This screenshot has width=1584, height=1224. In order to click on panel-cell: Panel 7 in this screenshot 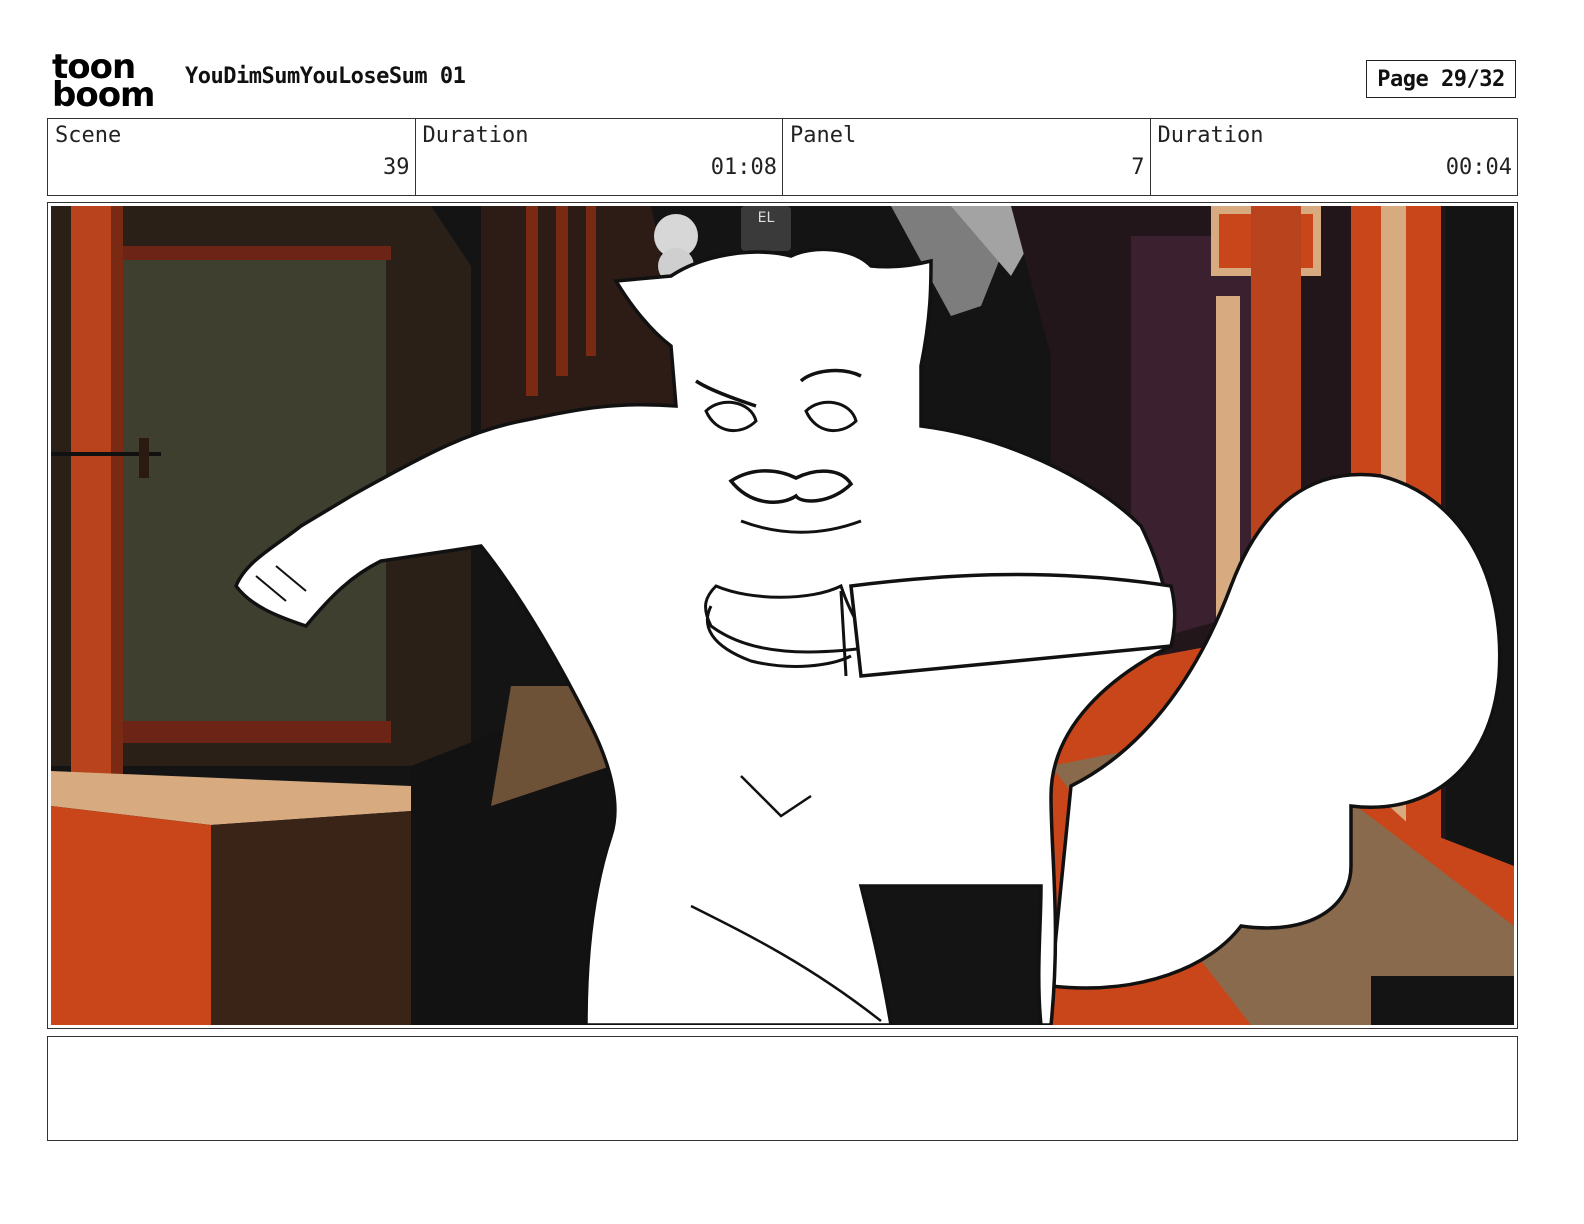, I will do `click(967, 157)`.